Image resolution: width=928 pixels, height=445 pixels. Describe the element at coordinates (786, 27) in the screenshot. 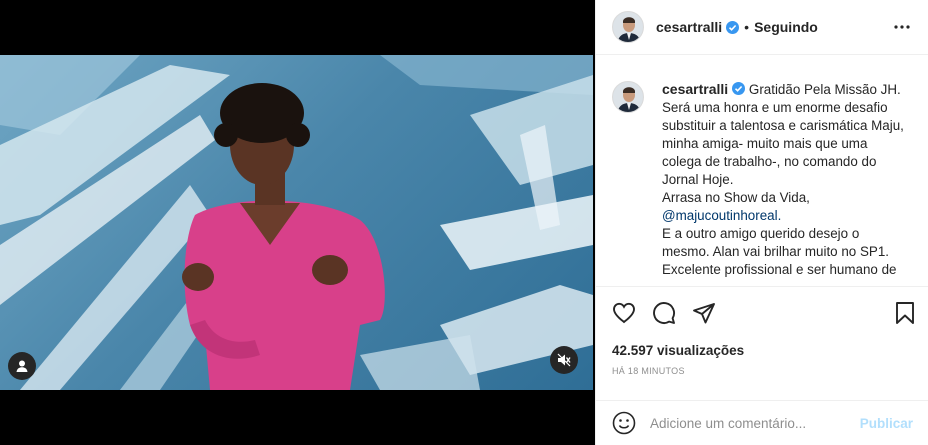

I see `following-button: Seguindo` at that location.